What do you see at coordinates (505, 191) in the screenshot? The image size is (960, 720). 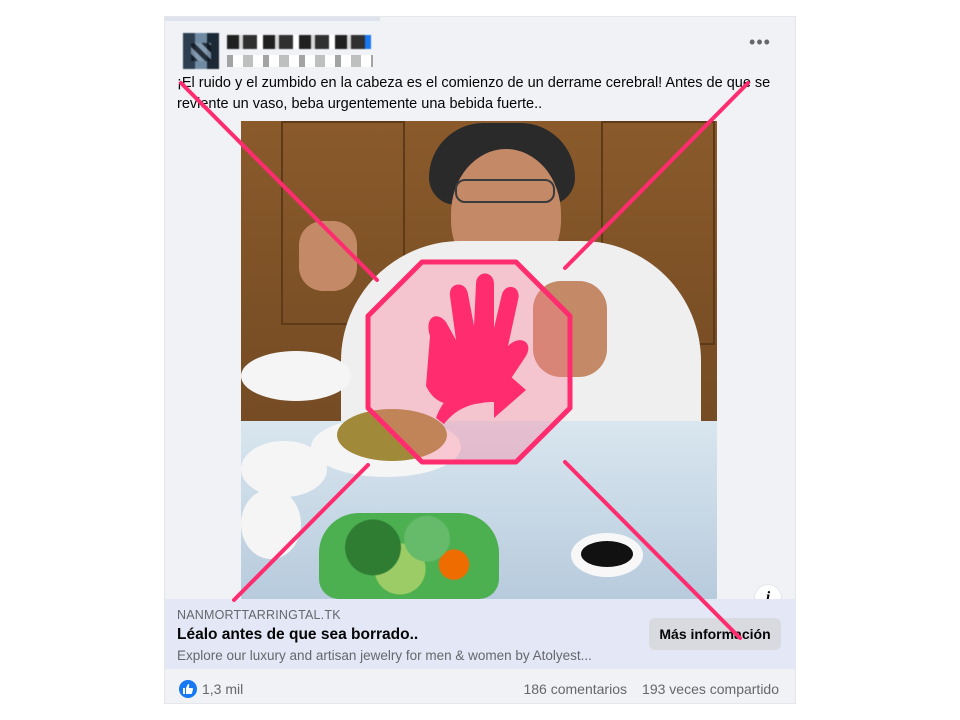 I see `glasses` at bounding box center [505, 191].